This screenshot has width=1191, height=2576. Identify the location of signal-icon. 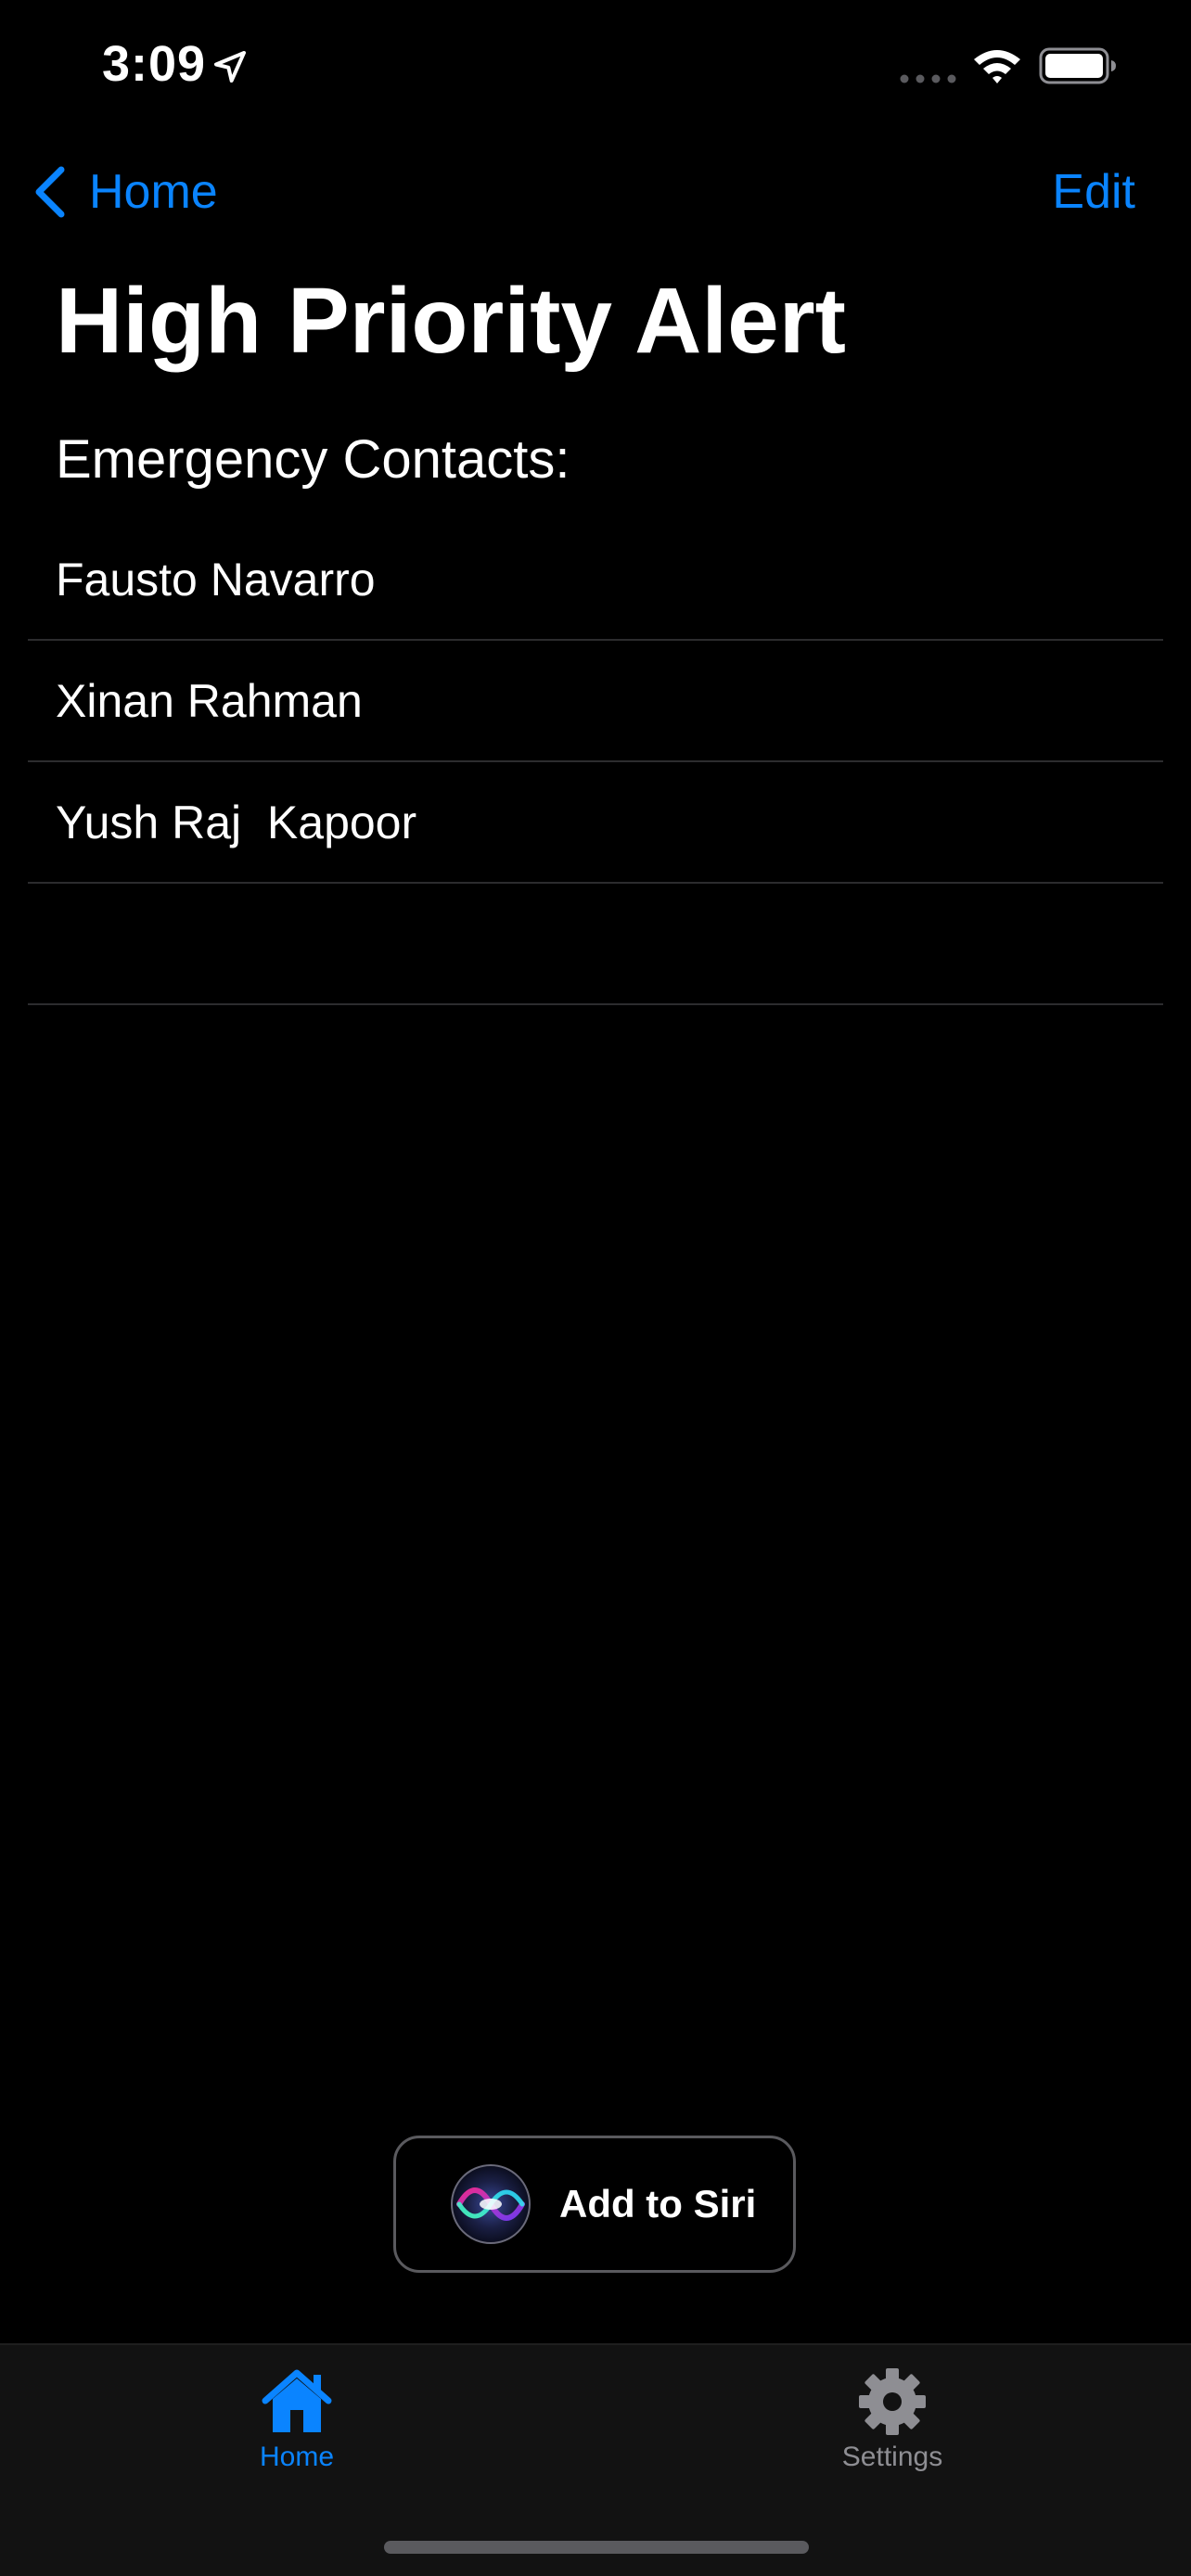
(928, 79).